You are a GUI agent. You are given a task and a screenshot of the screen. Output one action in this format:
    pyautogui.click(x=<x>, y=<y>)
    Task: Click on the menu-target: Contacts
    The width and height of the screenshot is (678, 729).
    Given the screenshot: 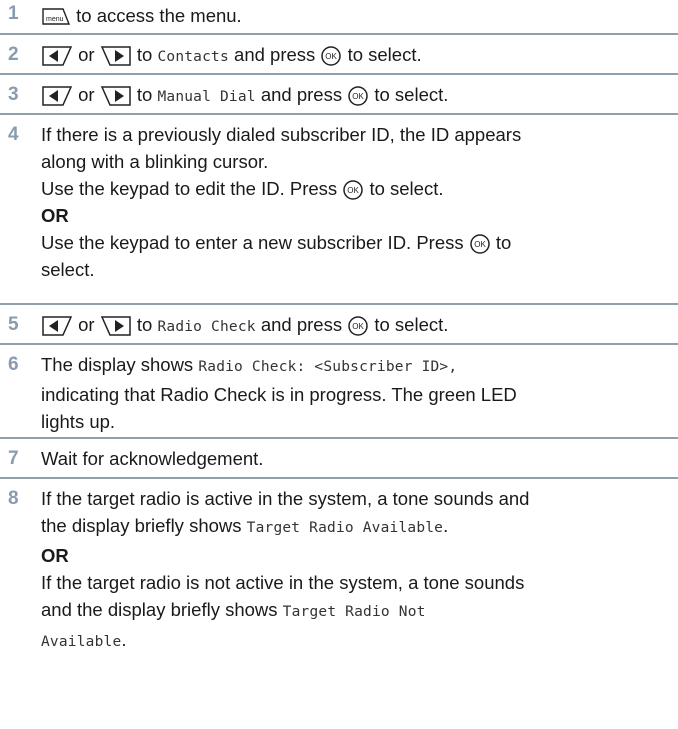 What is the action you would take?
    pyautogui.click(x=193, y=57)
    